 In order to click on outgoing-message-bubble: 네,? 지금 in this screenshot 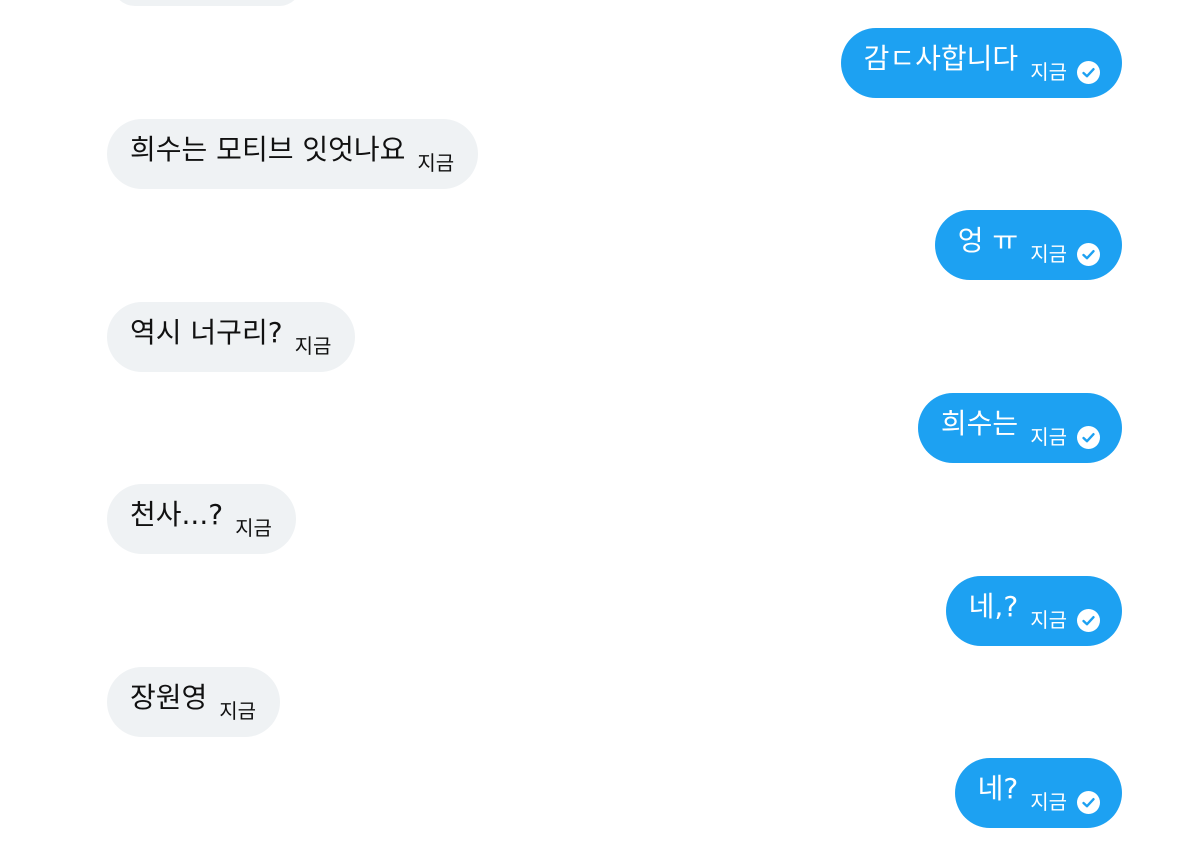, I will do `click(1033, 611)`.